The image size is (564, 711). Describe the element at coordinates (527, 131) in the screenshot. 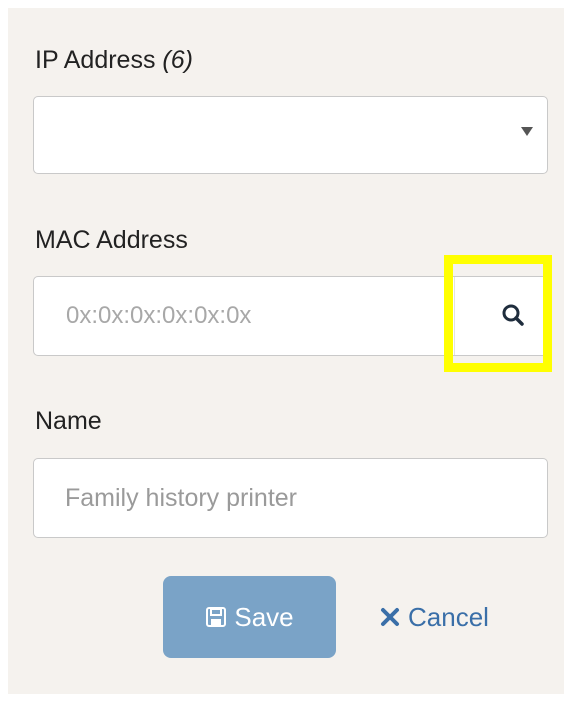

I see `chevron-down-icon` at that location.